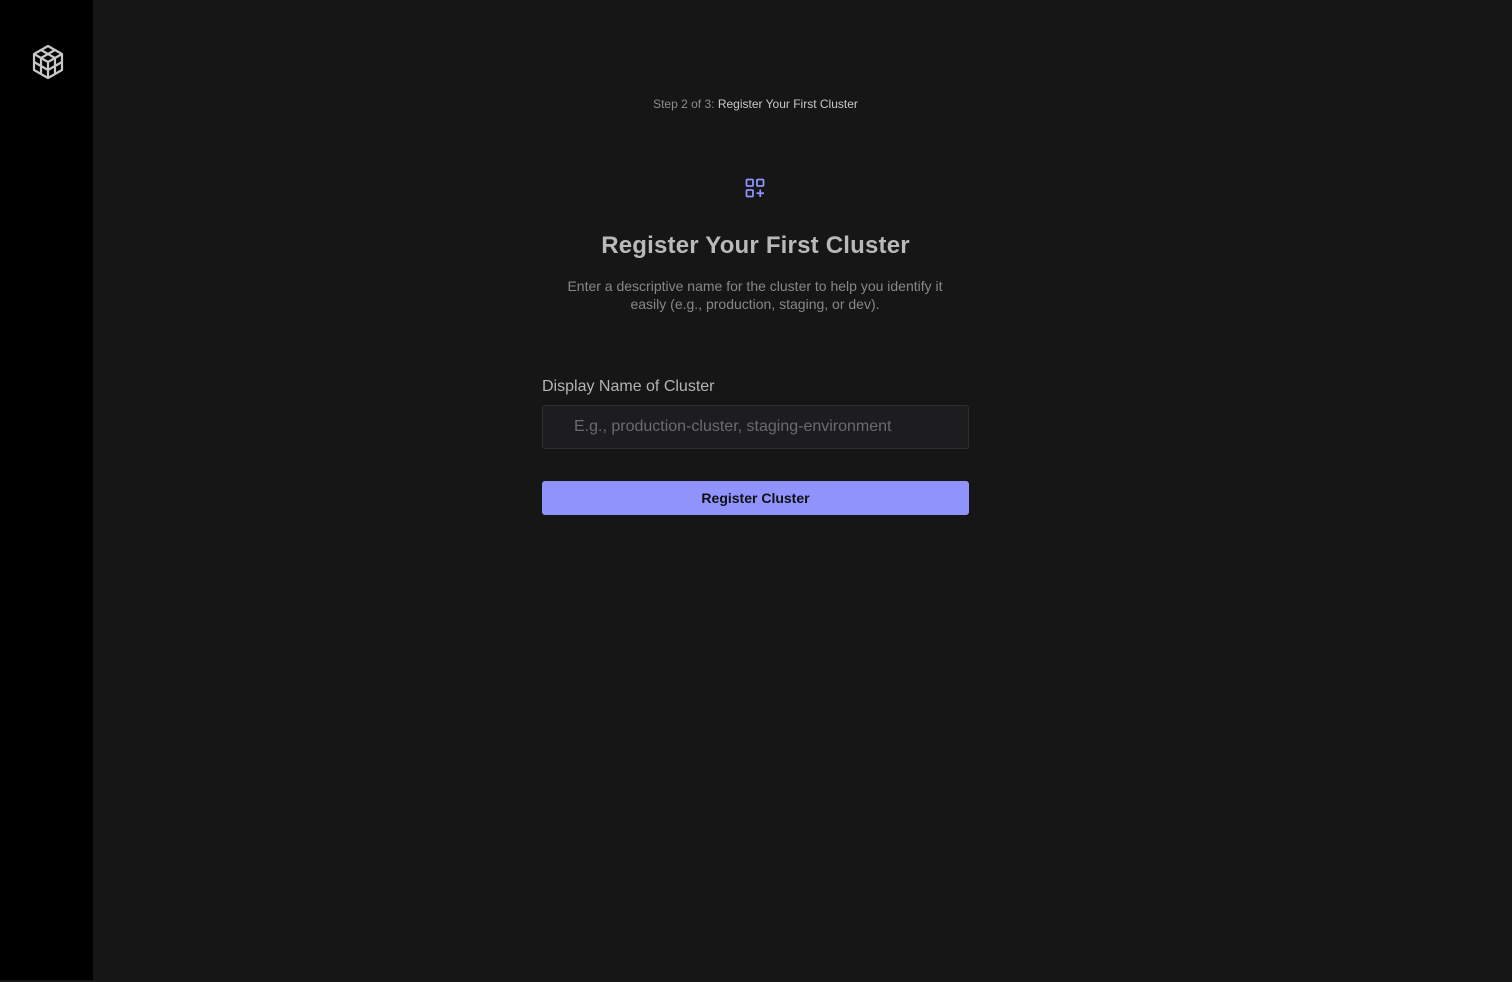 The height and width of the screenshot is (982, 1512). What do you see at coordinates (48, 62) in the screenshot?
I see `cube-knot-logo-icon` at bounding box center [48, 62].